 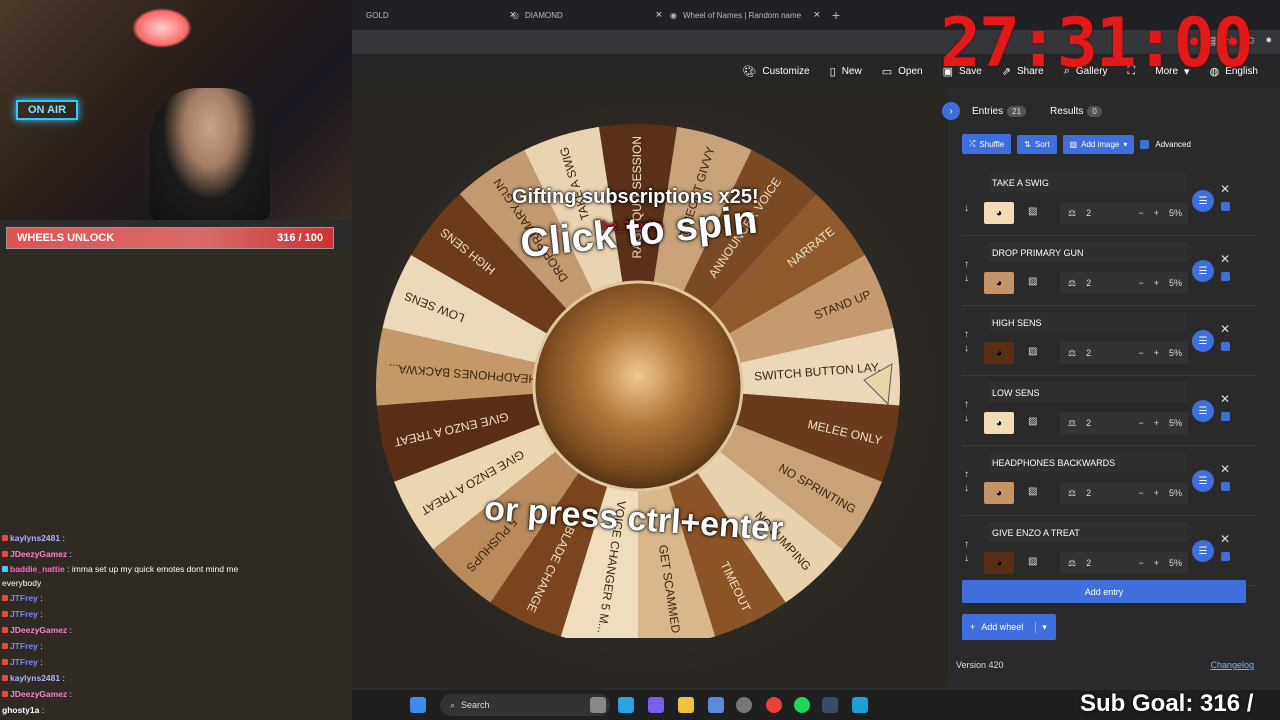 I want to click on entry-name-input: LOW SENS, so click(x=1088, y=392).